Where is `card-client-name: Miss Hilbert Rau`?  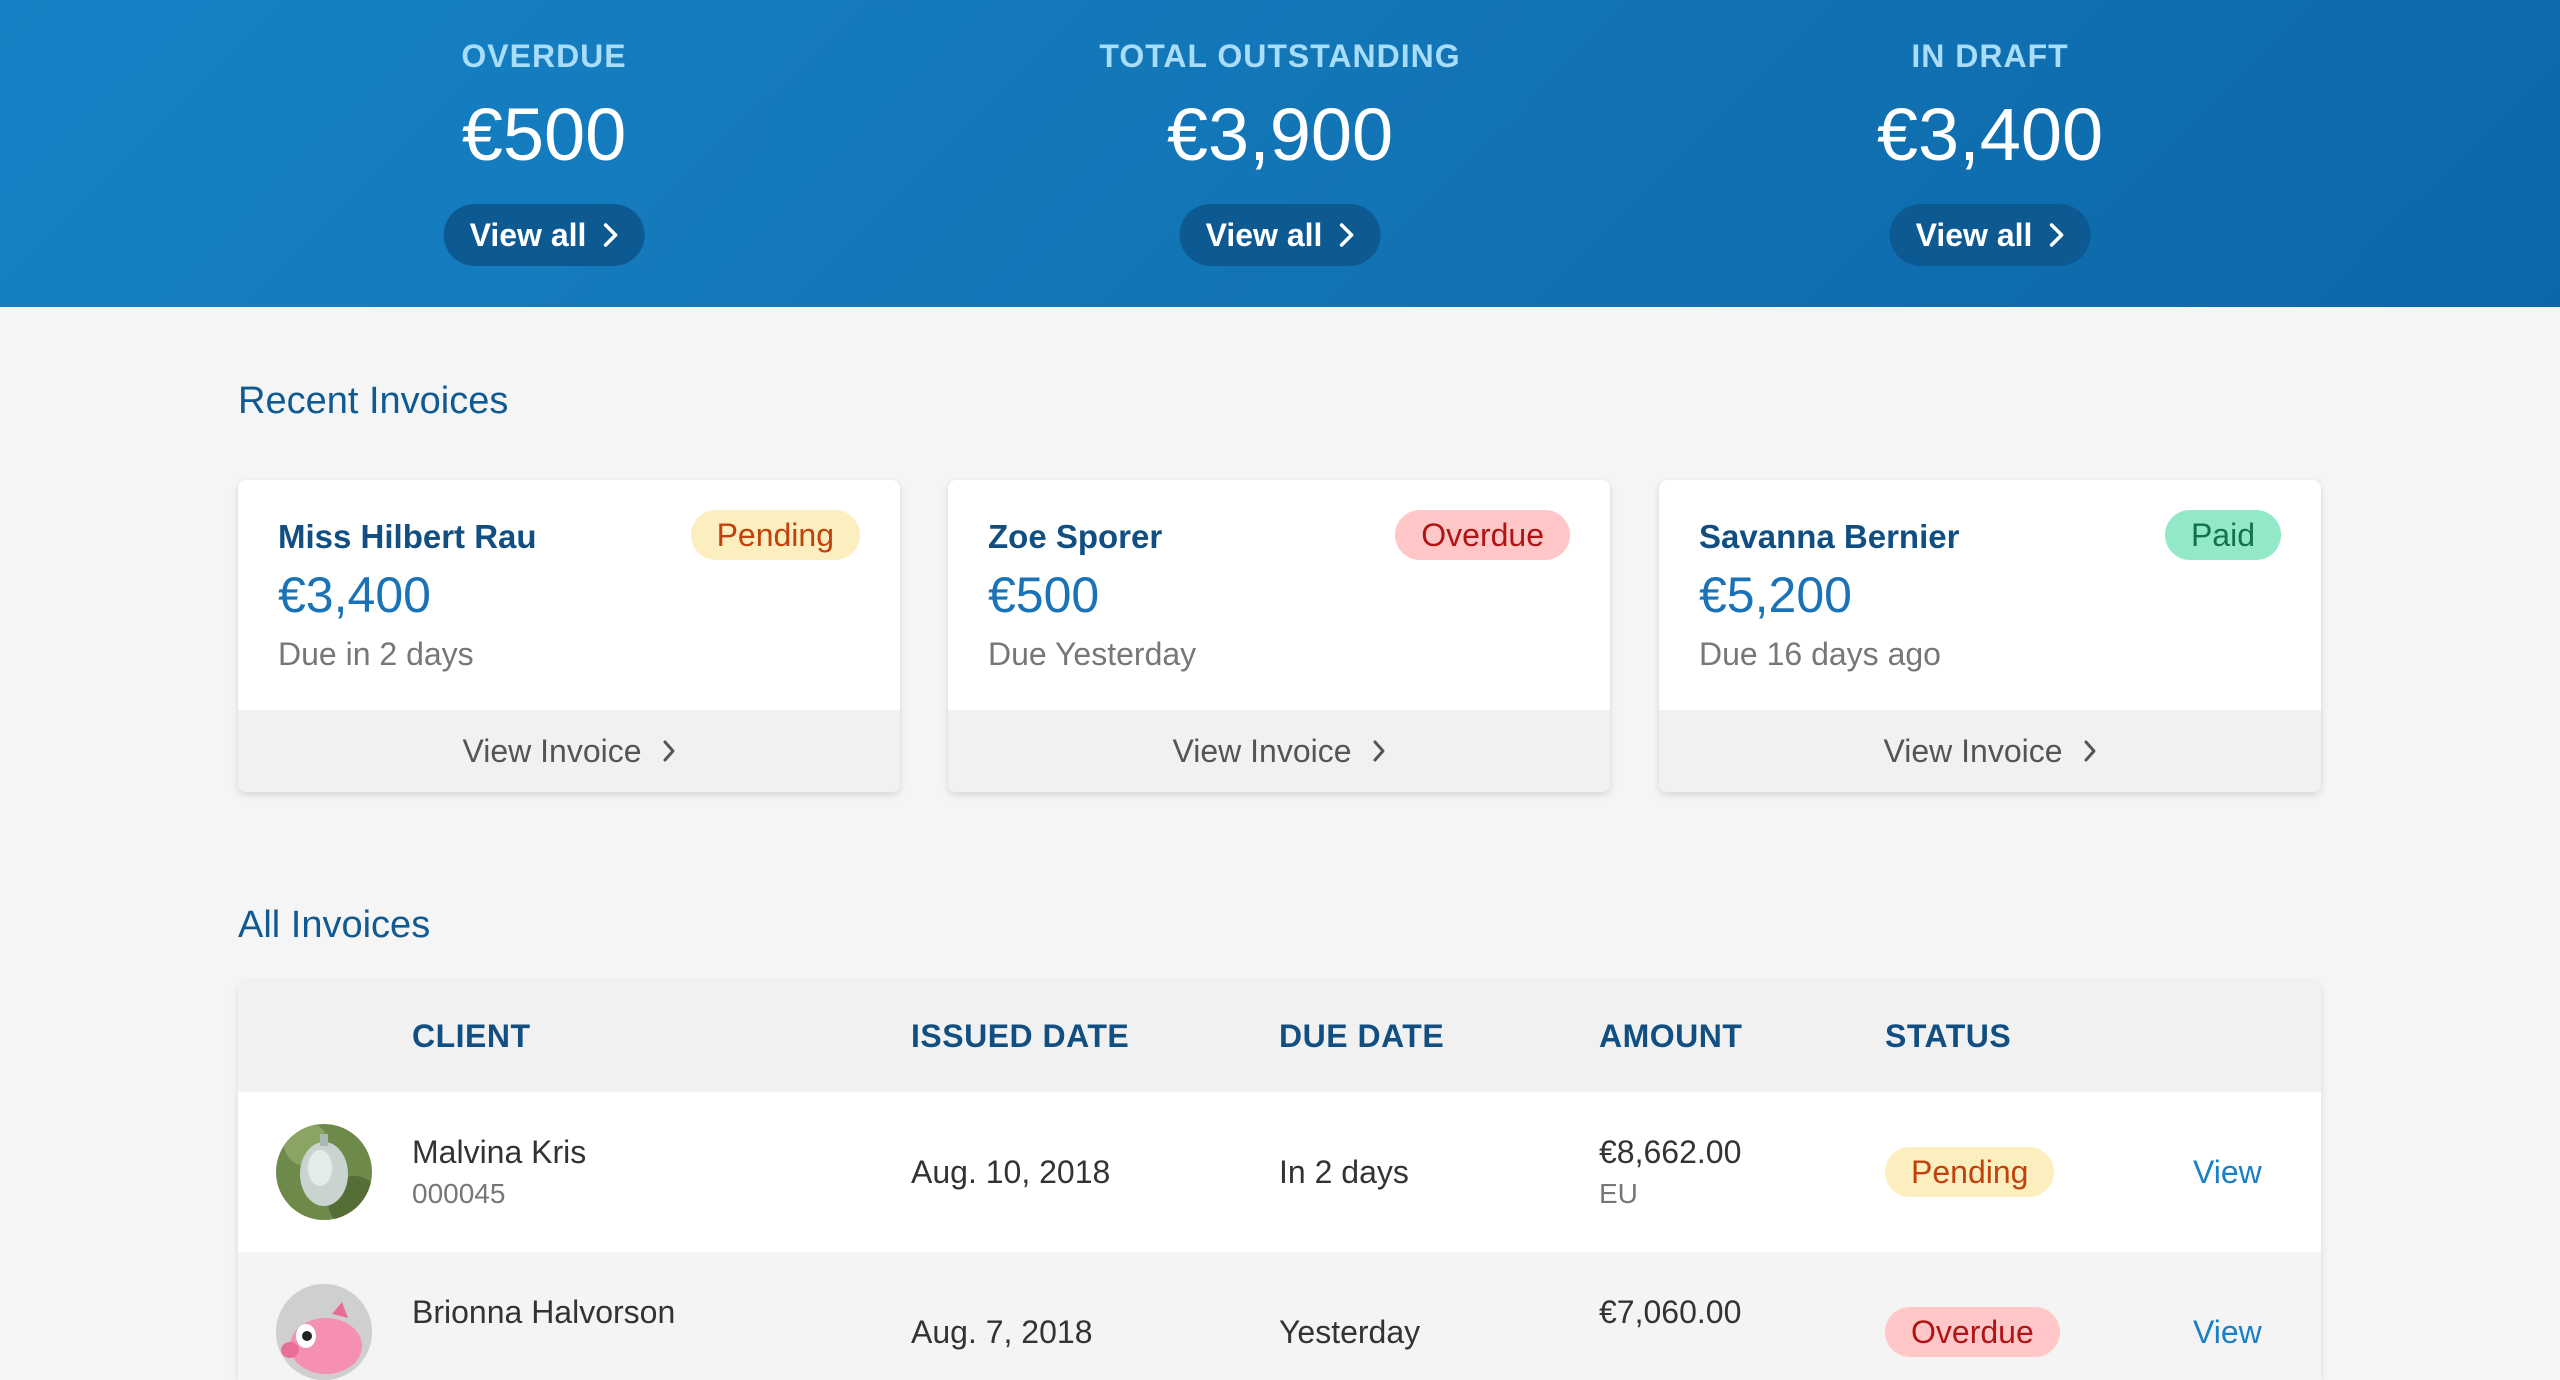
card-client-name: Miss Hilbert Rau is located at coordinates (407, 536).